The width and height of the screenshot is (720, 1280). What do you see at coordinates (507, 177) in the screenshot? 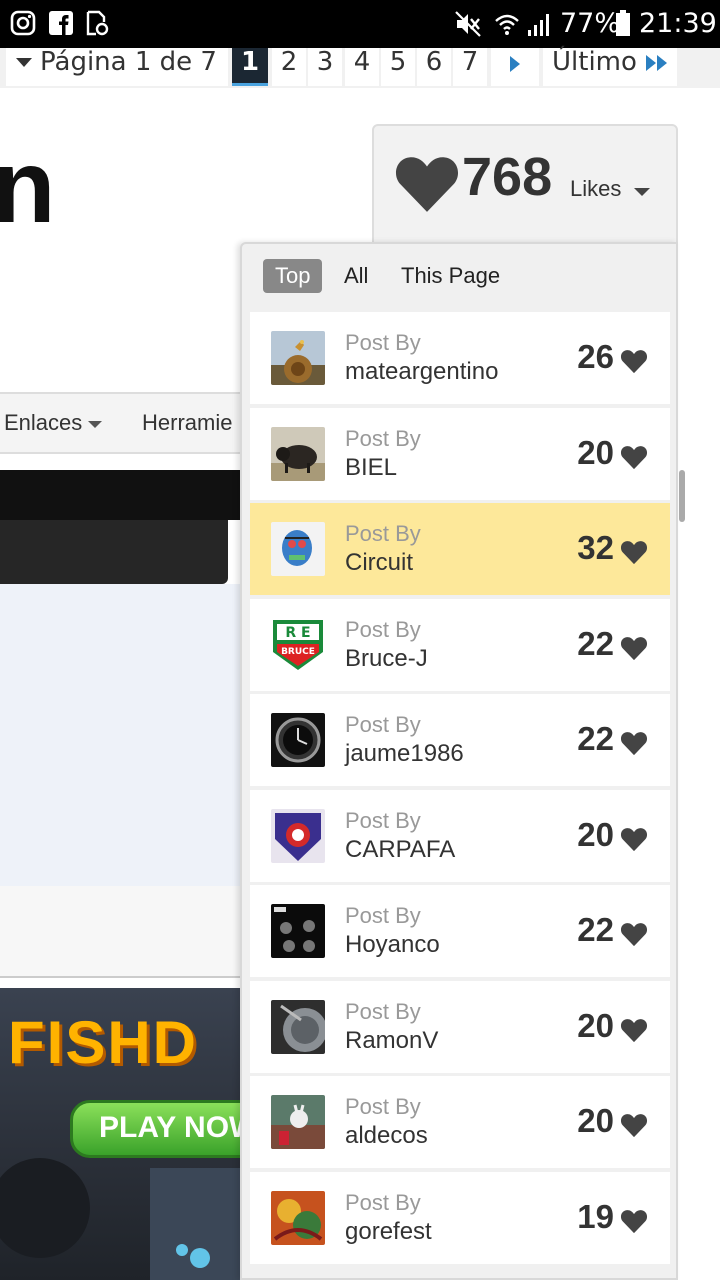
I see `likes-count: 768` at bounding box center [507, 177].